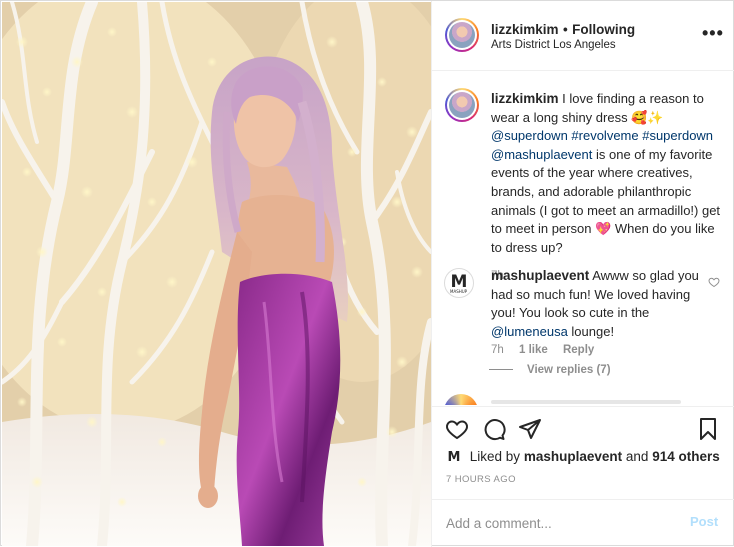 This screenshot has height=547, width=734. What do you see at coordinates (686, 456) in the screenshot?
I see `liked-by-others: 914 others` at bounding box center [686, 456].